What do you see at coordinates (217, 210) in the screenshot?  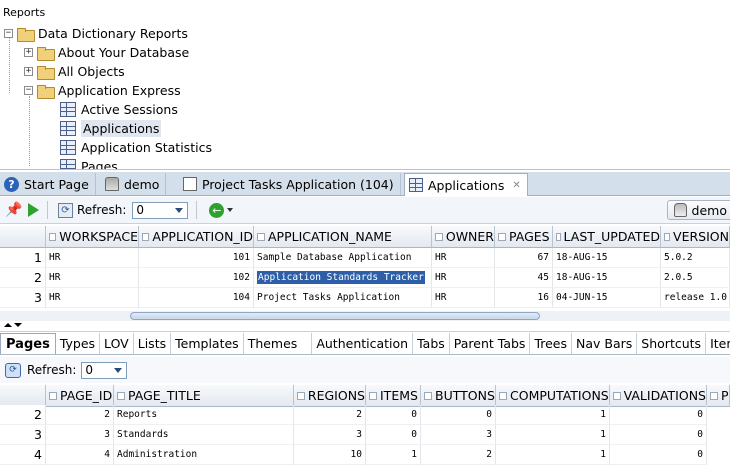 I see `back-arrow-icon: ←` at bounding box center [217, 210].